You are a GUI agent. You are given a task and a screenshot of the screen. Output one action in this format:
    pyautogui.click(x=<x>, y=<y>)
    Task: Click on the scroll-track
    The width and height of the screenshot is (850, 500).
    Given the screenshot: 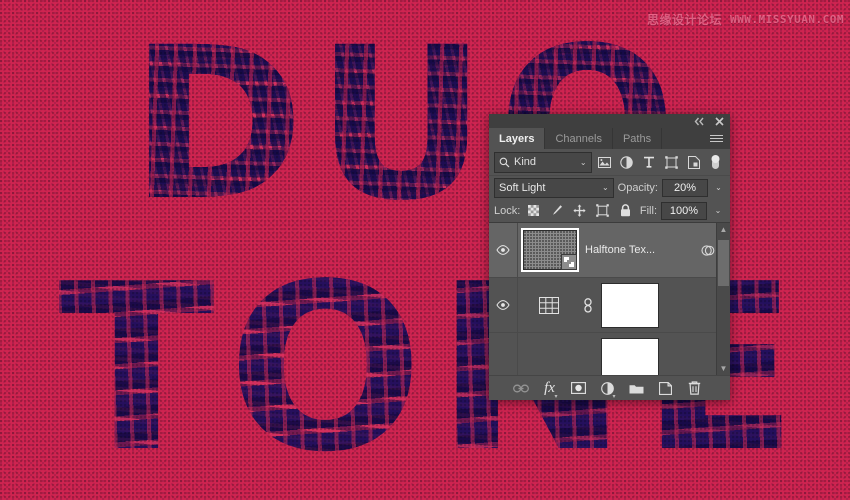 What is the action you would take?
    pyautogui.click(x=723, y=299)
    